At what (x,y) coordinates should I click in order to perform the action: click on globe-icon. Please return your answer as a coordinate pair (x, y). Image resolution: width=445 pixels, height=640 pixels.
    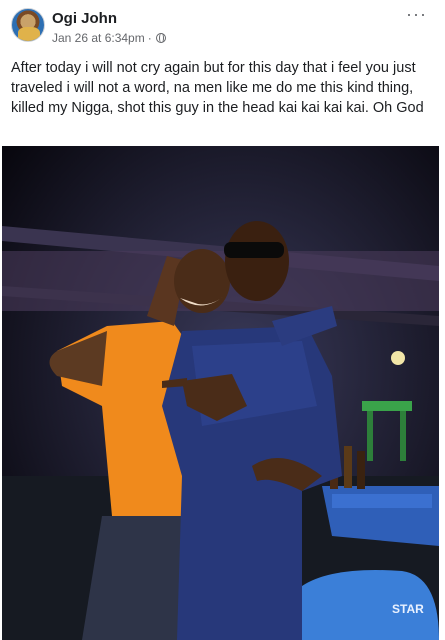
    Looking at the image, I should click on (160, 38).